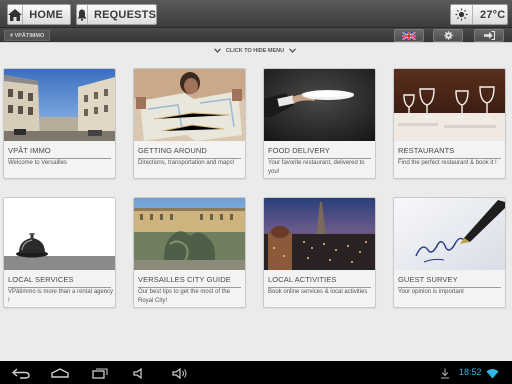 Image resolution: width=512 pixels, height=384 pixels. Describe the element at coordinates (479, 14) in the screenshot. I see `weather-button: 27°C` at that location.